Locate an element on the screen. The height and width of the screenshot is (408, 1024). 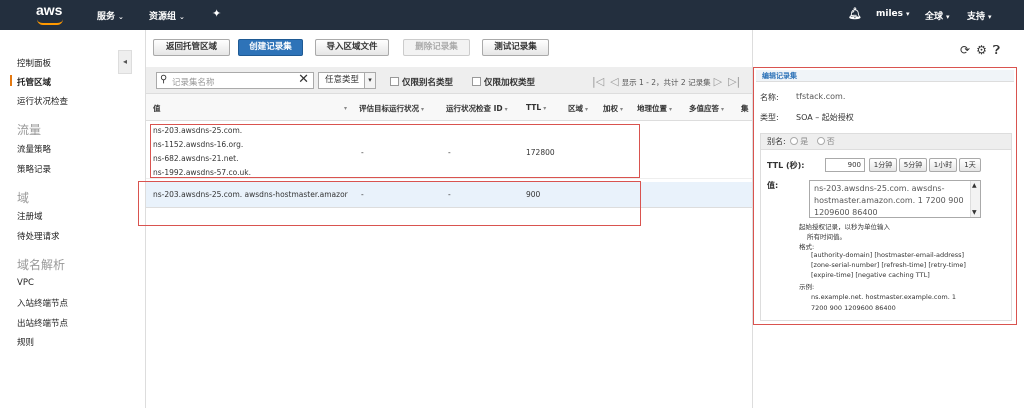
services-menu: 服务 ⌄ is located at coordinates (110, 15).